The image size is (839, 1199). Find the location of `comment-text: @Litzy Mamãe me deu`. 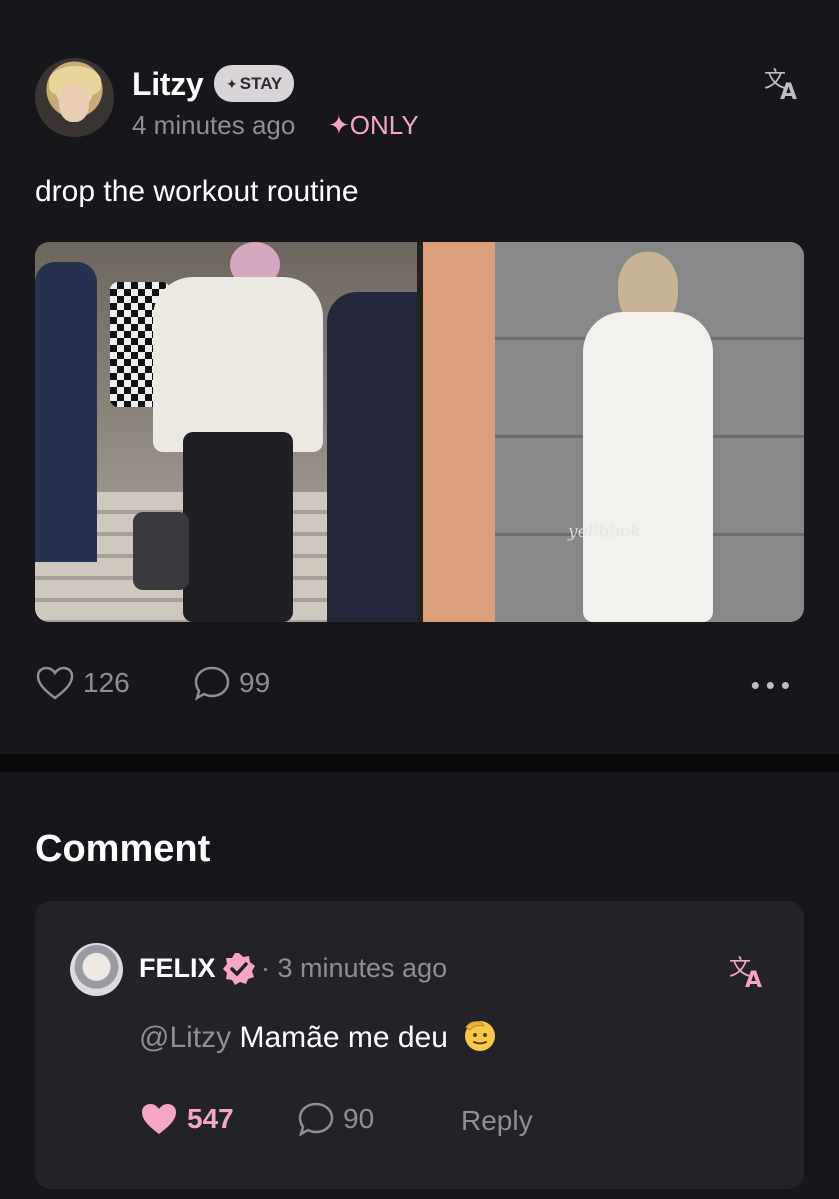

comment-text: @Litzy Mamãe me deu is located at coordinates (318, 1036).